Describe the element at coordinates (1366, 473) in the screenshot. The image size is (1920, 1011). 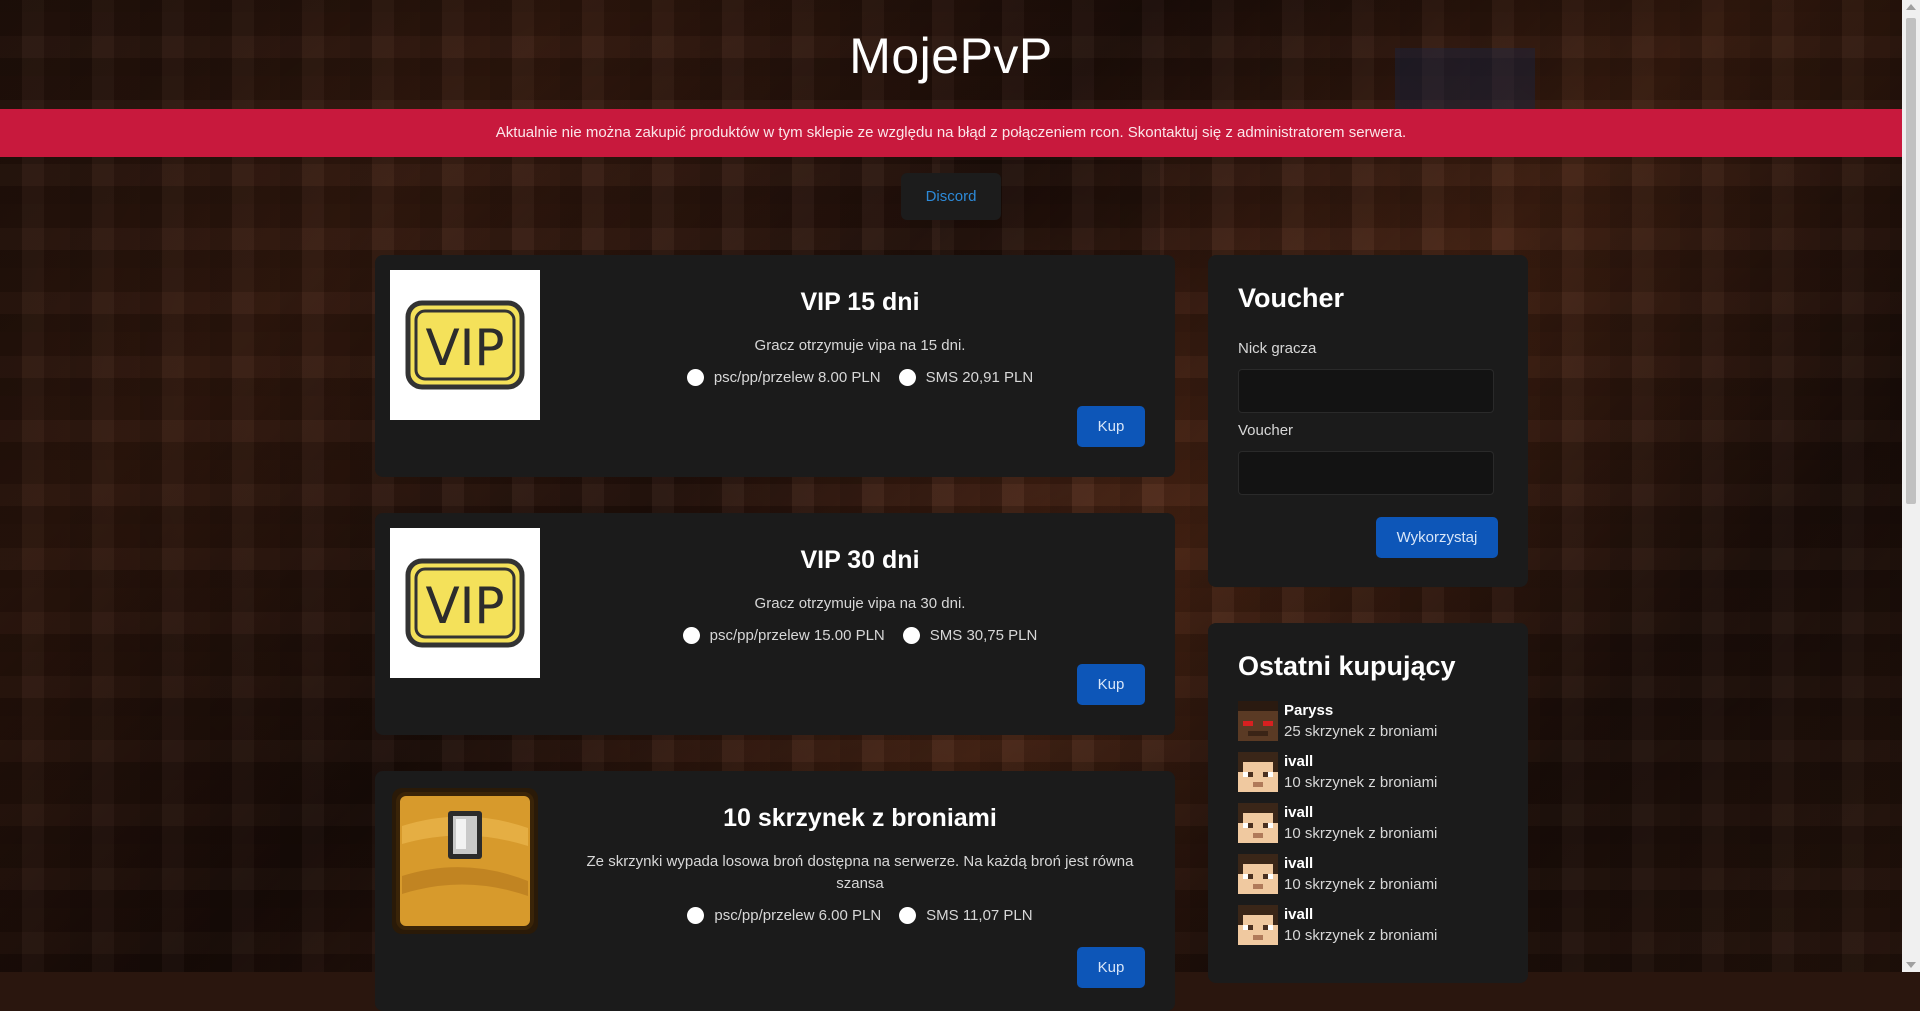
I see `voucher-input` at that location.